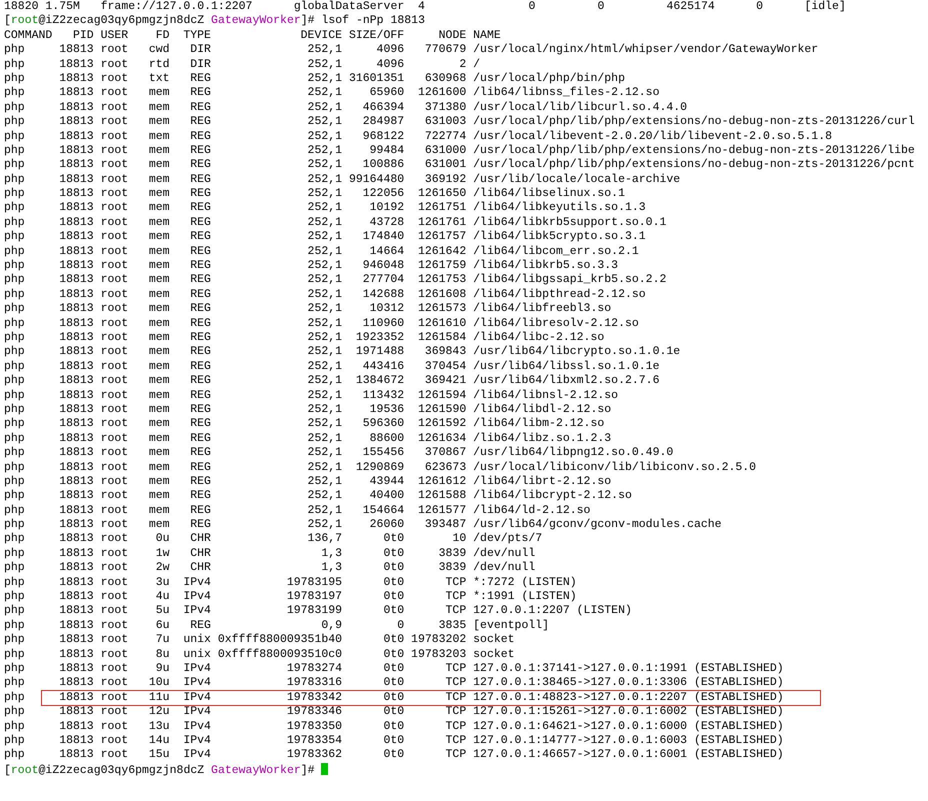 Image resolution: width=928 pixels, height=801 pixels. Describe the element at coordinates (539, 338) in the screenshot. I see `table-cell-text: /lib64/libc-2.12.so` at that location.